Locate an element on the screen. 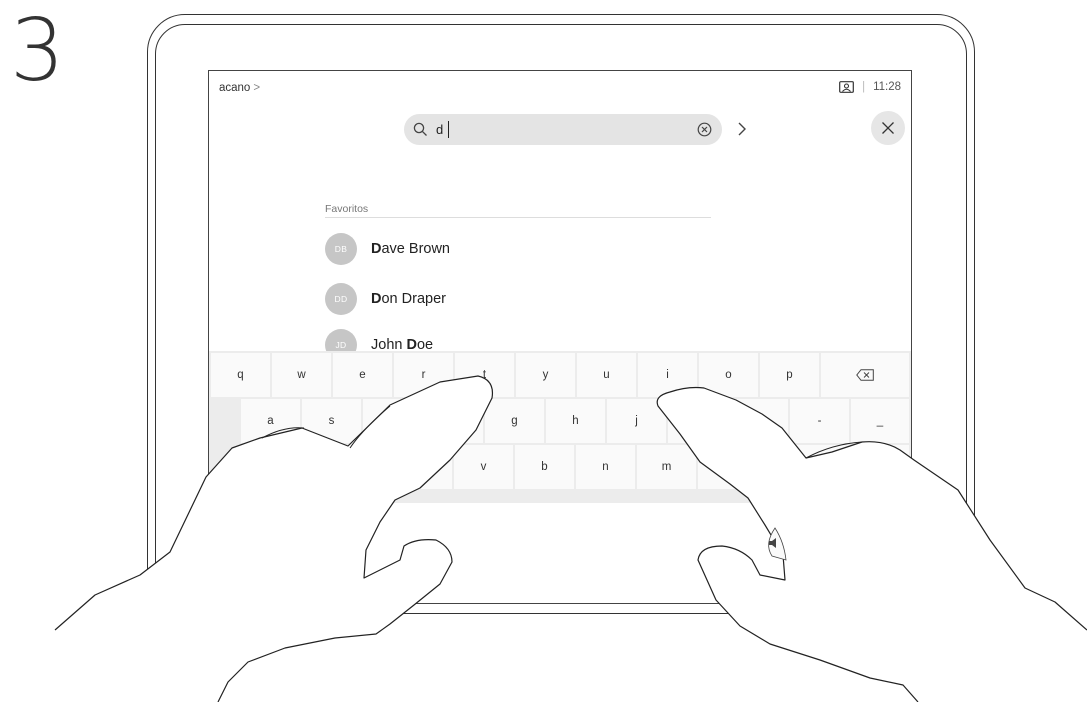  key-j: j is located at coordinates (636, 421).